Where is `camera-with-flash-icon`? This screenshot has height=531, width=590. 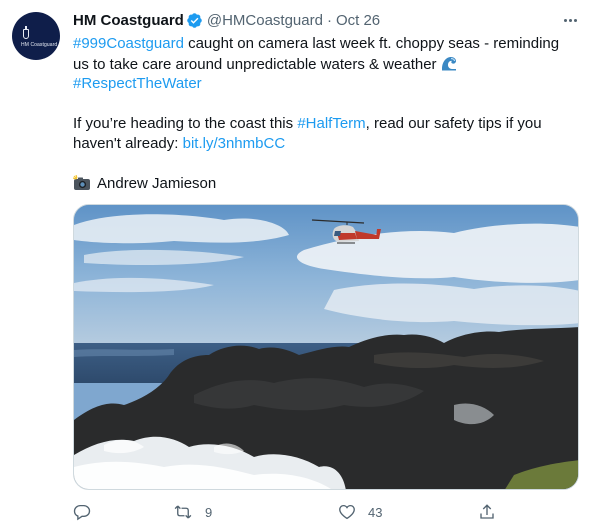
camera-with-flash-icon is located at coordinates (81, 182).